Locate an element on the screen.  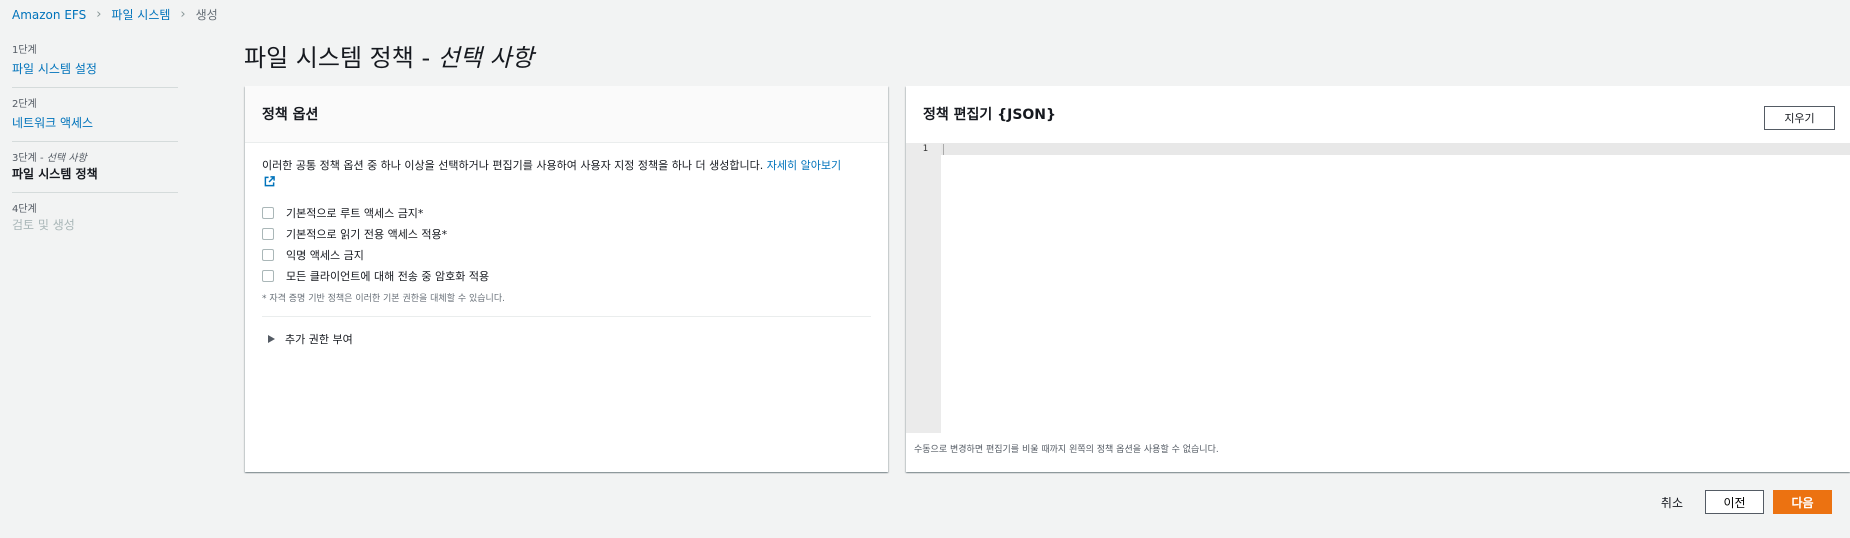
policy-editor-header: 정책 편집기 {JSON} is located at coordinates (1378, 114).